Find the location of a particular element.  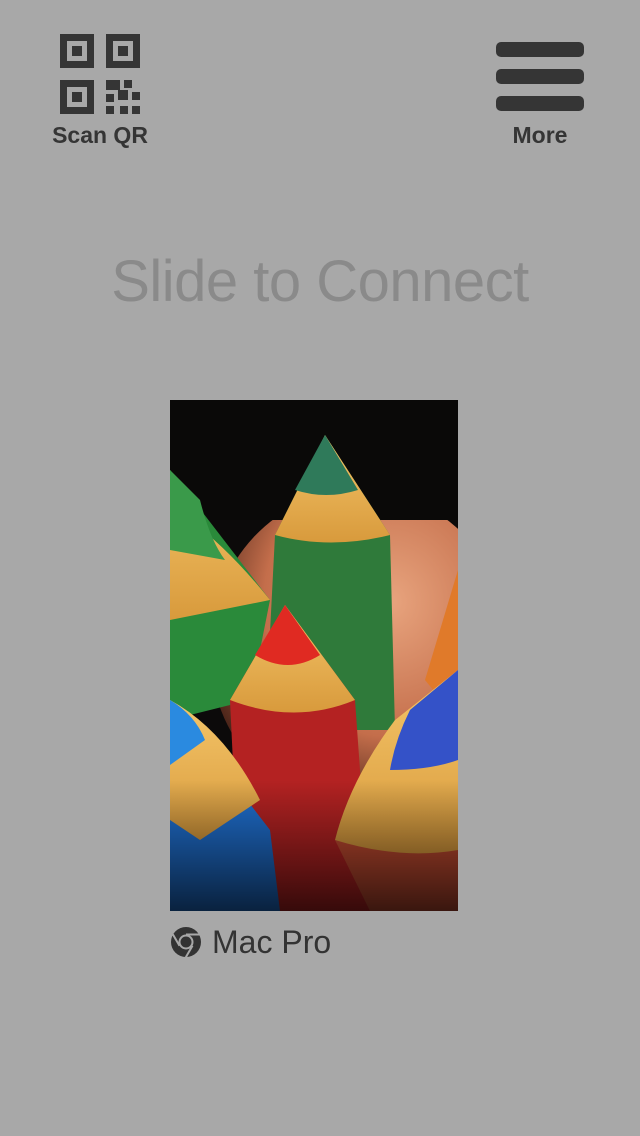

device-label-row: Mac Pro is located at coordinates (250, 942).